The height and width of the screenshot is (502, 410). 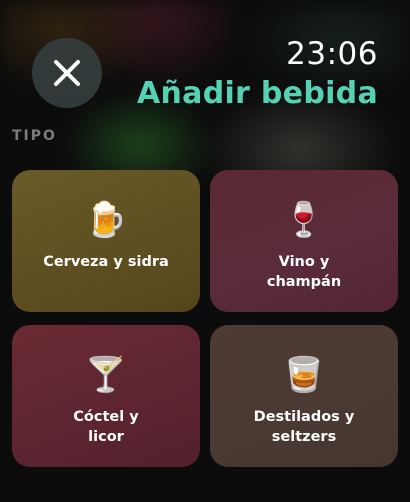 I want to click on beer-mug-icon: 🍺, so click(x=106, y=220).